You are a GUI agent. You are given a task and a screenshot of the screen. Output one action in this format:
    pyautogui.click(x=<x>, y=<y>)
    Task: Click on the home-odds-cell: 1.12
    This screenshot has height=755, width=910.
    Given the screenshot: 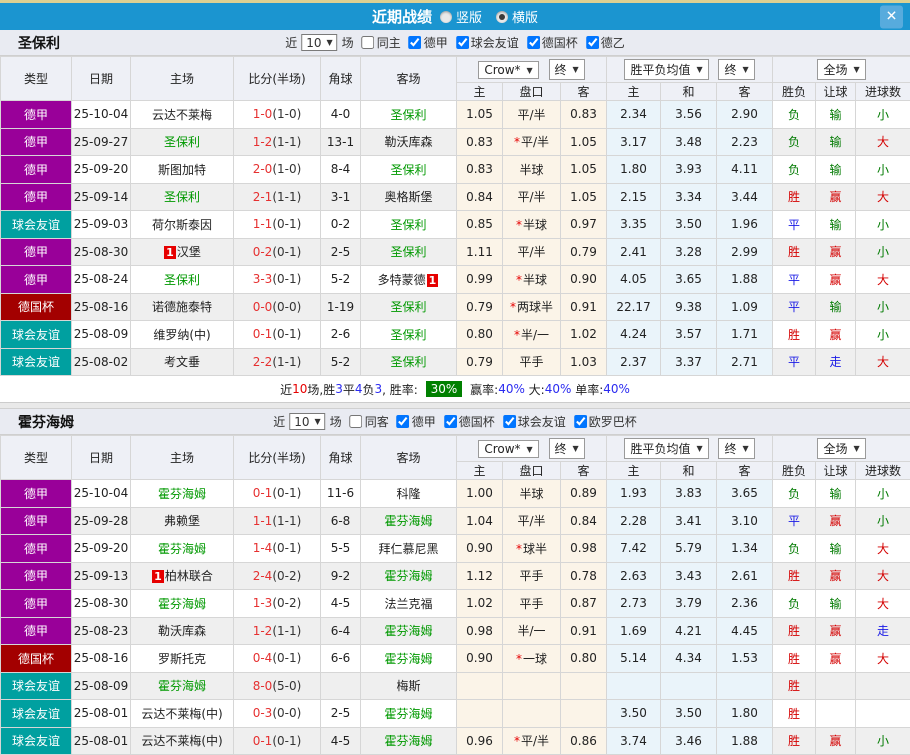 What is the action you would take?
    pyautogui.click(x=480, y=576)
    